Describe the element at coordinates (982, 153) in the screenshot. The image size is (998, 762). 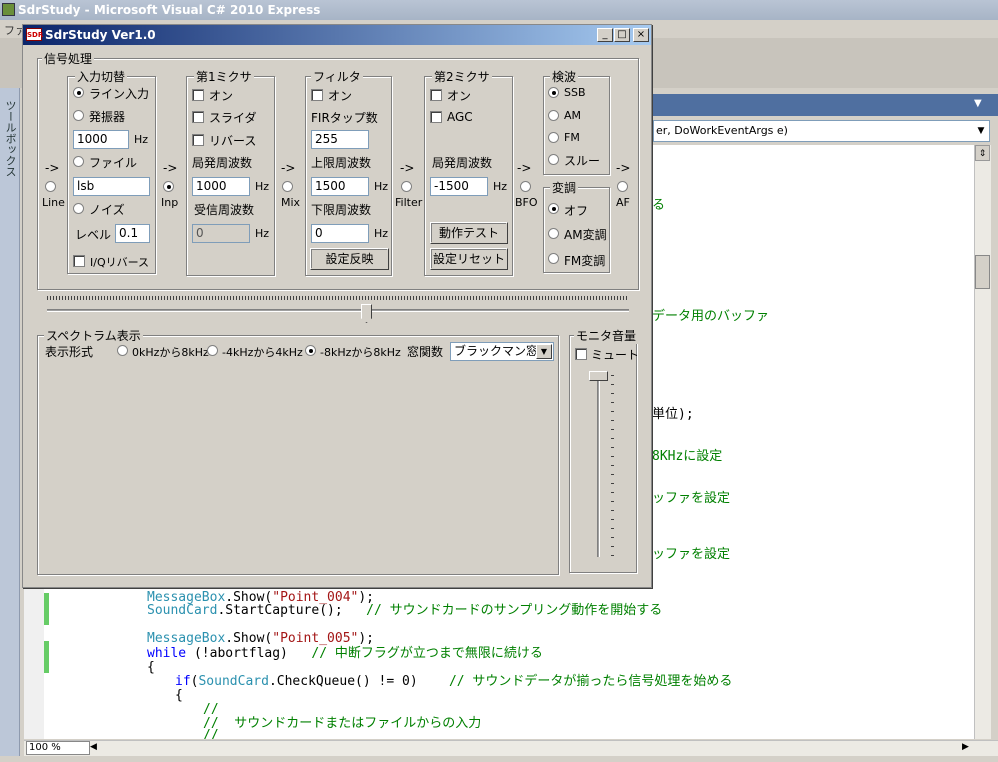
I see `split-handle-icon: ⇕` at that location.